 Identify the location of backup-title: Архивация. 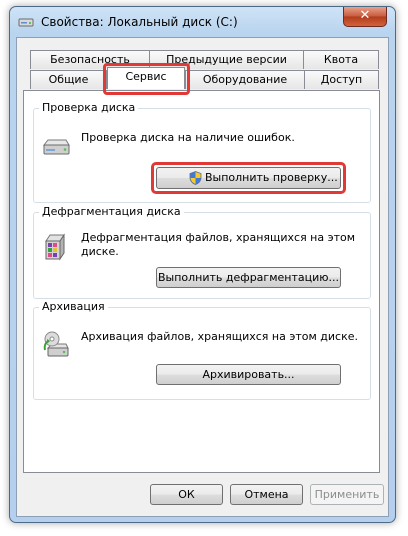
(73, 306).